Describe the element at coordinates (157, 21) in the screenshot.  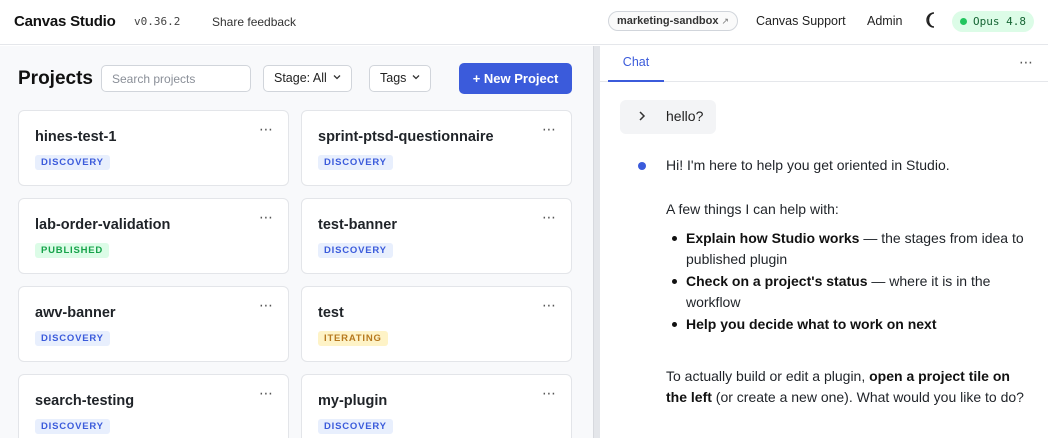
I see `app-version: v0.36.2` at that location.